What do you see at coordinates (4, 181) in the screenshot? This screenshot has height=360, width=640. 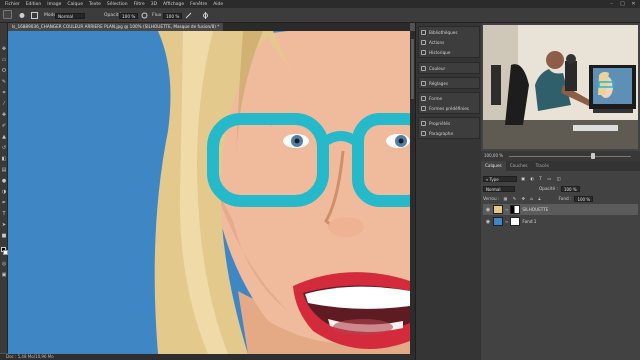 I see `blur-tool-icon: ●` at bounding box center [4, 181].